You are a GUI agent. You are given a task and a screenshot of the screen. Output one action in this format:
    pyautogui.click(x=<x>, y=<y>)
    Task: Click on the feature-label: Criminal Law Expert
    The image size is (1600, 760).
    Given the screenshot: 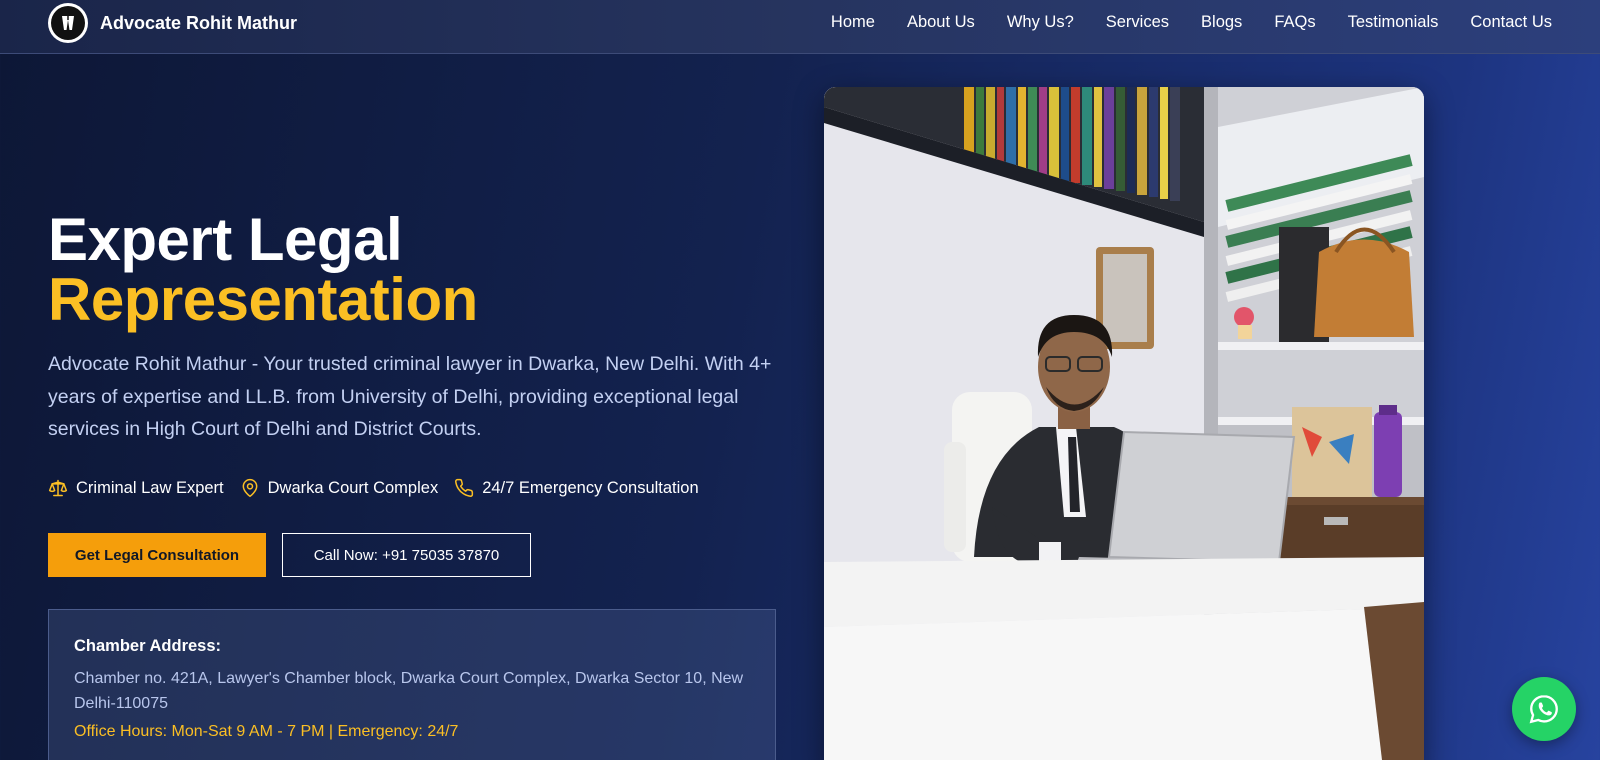 What is the action you would take?
    pyautogui.click(x=150, y=487)
    